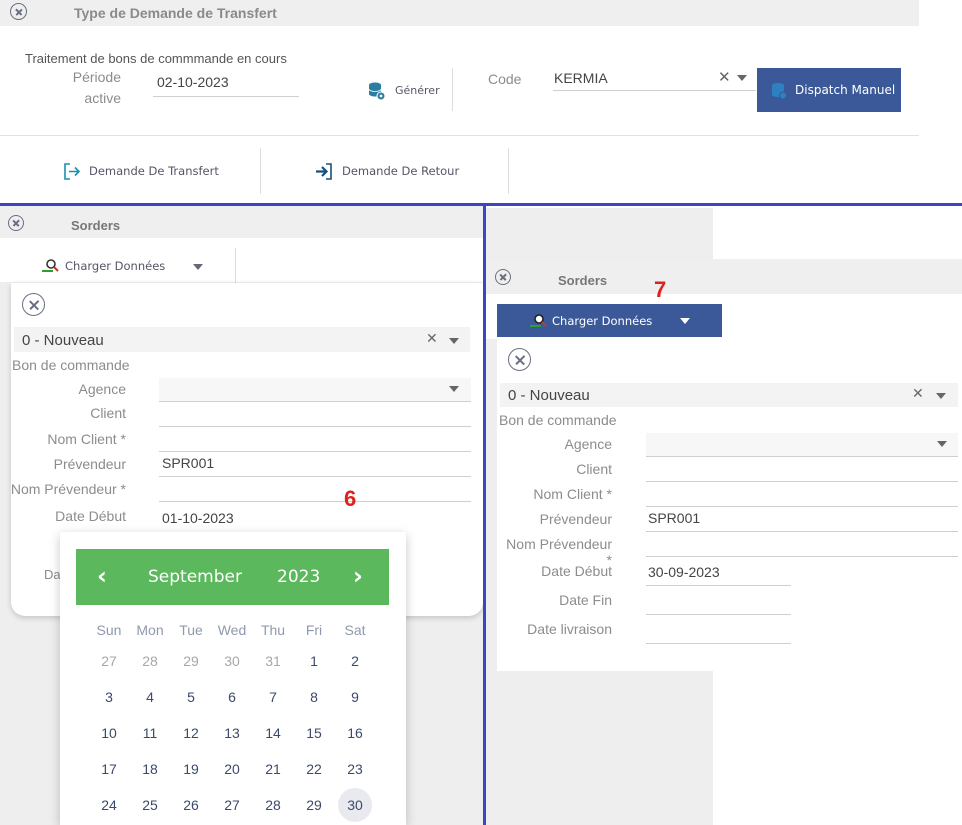 This screenshot has width=962, height=825. What do you see at coordinates (314, 697) in the screenshot?
I see `calendar-day: 8` at bounding box center [314, 697].